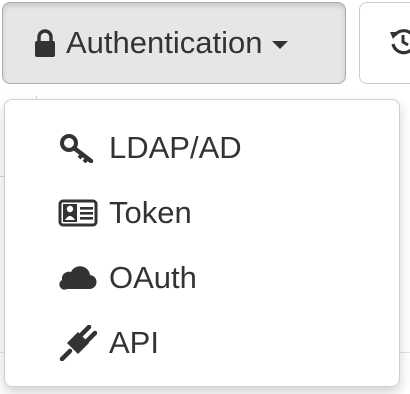 The height and width of the screenshot is (394, 410). Describe the element at coordinates (78, 278) in the screenshot. I see `cloud-icon` at that location.